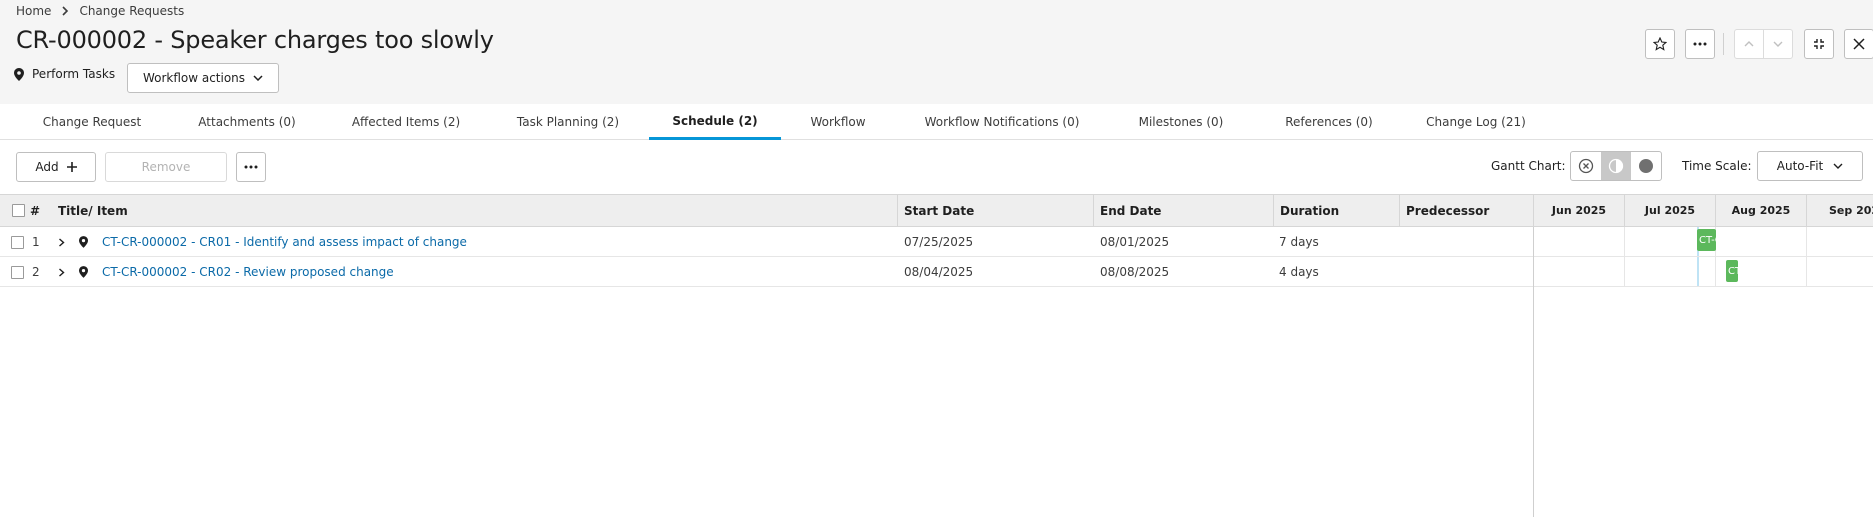  What do you see at coordinates (194, 78) in the screenshot?
I see `workflow-actions-label: Workflow actions` at bounding box center [194, 78].